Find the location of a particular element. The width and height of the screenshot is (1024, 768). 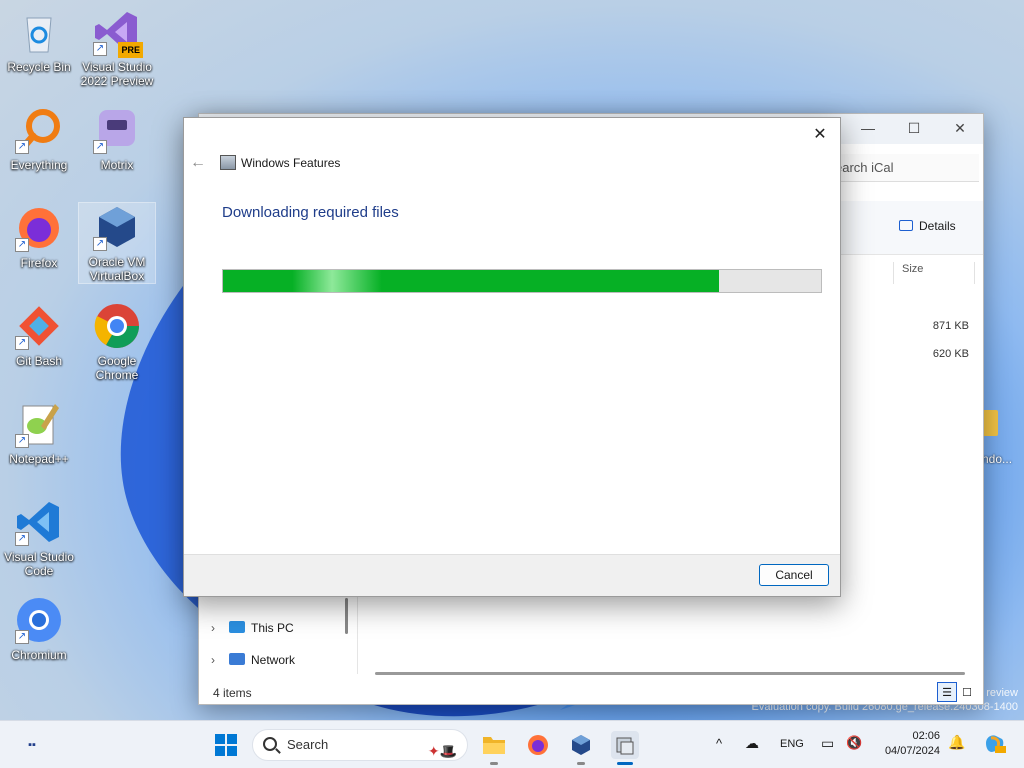

download-progress-bar is located at coordinates (522, 281).